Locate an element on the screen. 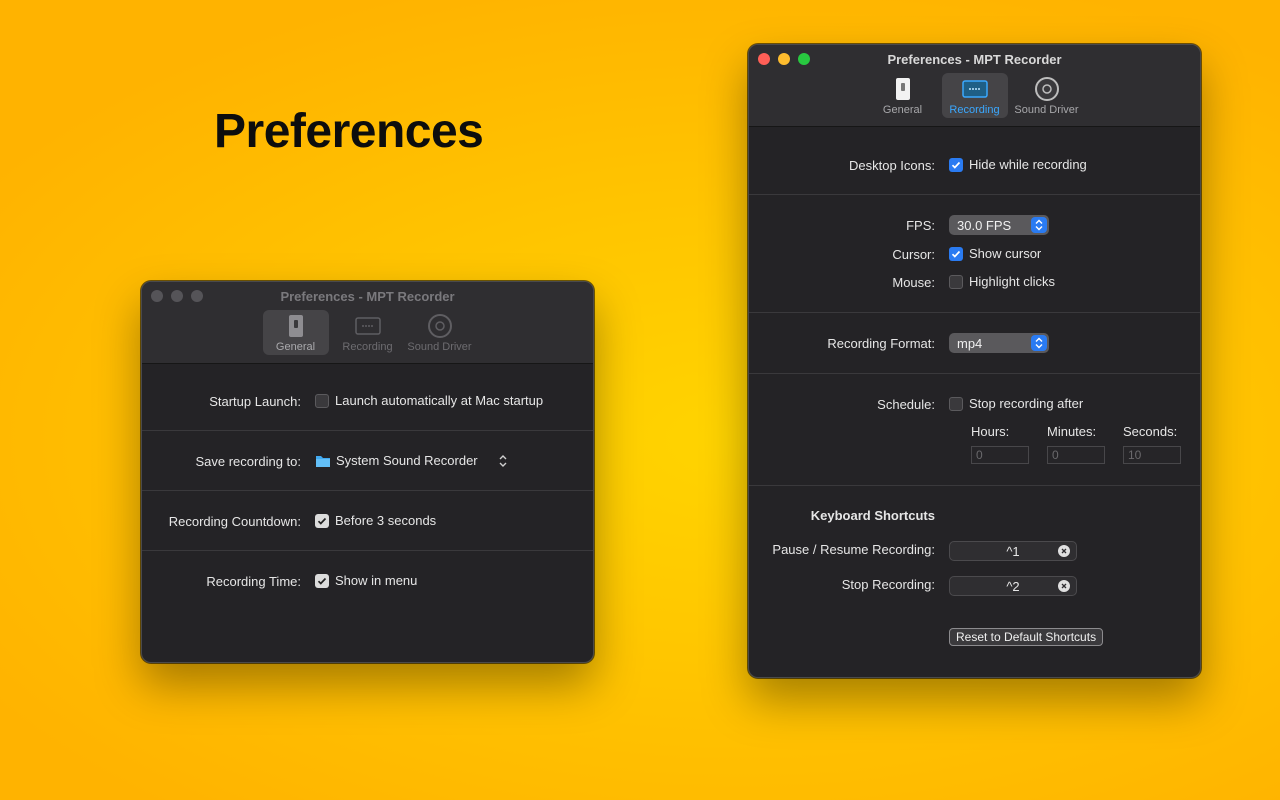 The image size is (1280, 800). stop-recording-after-checkbox: Stop recording after is located at coordinates (1016, 403).